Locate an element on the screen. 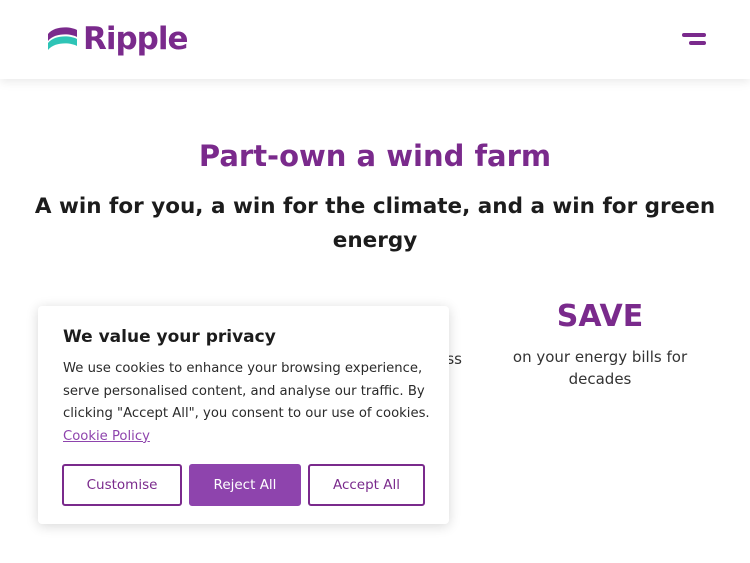 This screenshot has height=563, width=750. ripple-logo: Ripple is located at coordinates (116, 39).